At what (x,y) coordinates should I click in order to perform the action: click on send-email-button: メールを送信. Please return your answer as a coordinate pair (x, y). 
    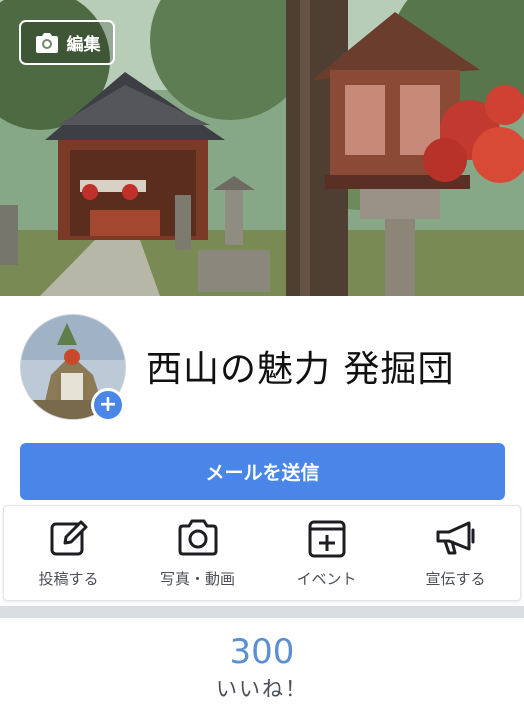
    Looking at the image, I should click on (262, 471).